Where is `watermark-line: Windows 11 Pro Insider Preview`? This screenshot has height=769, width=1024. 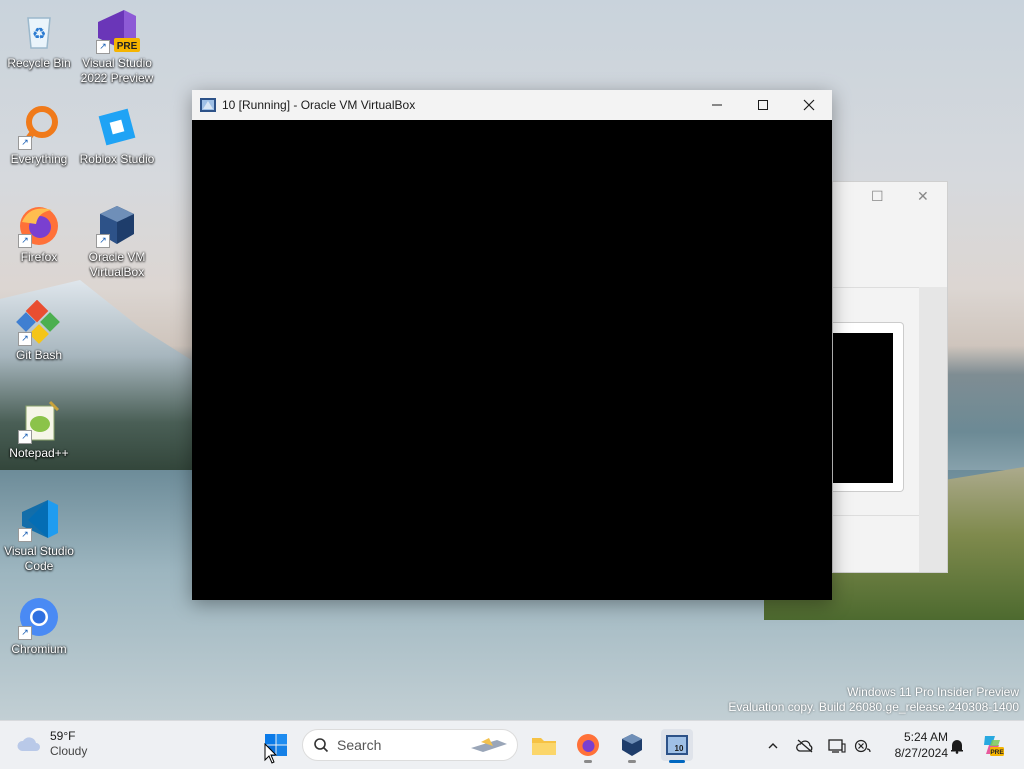
watermark-line: Windows 11 Pro Insider Preview is located at coordinates (933, 692).